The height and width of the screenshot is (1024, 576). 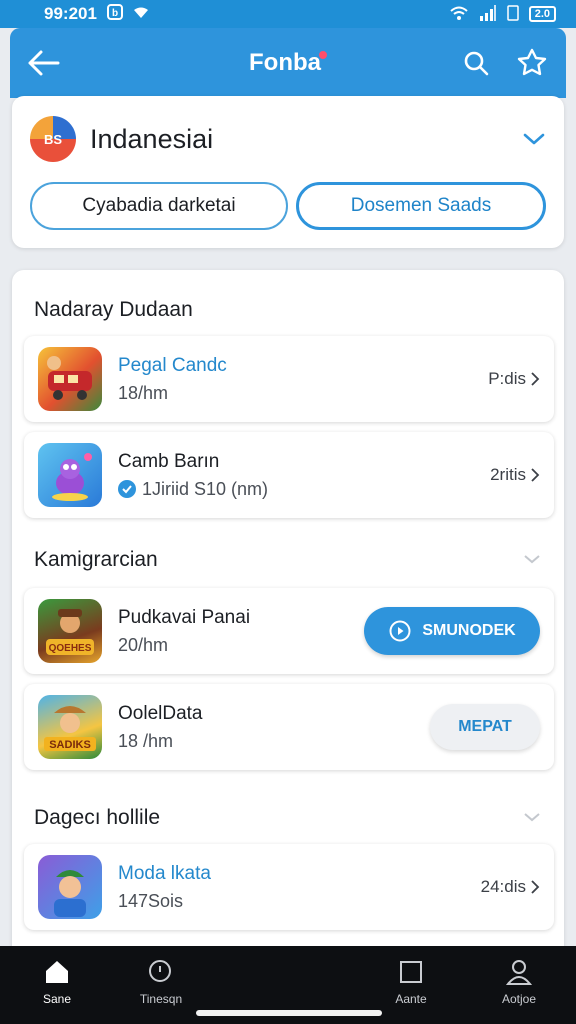 I want to click on list-item: SADIKS OolelData 18 /hm MEPAT, so click(x=289, y=727).